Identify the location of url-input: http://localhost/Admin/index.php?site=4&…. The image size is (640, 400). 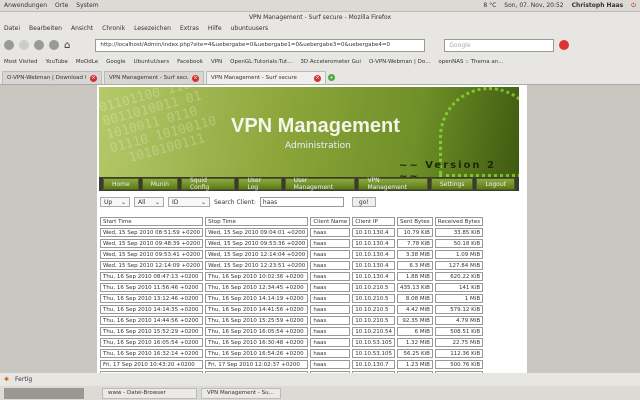
(260, 45).